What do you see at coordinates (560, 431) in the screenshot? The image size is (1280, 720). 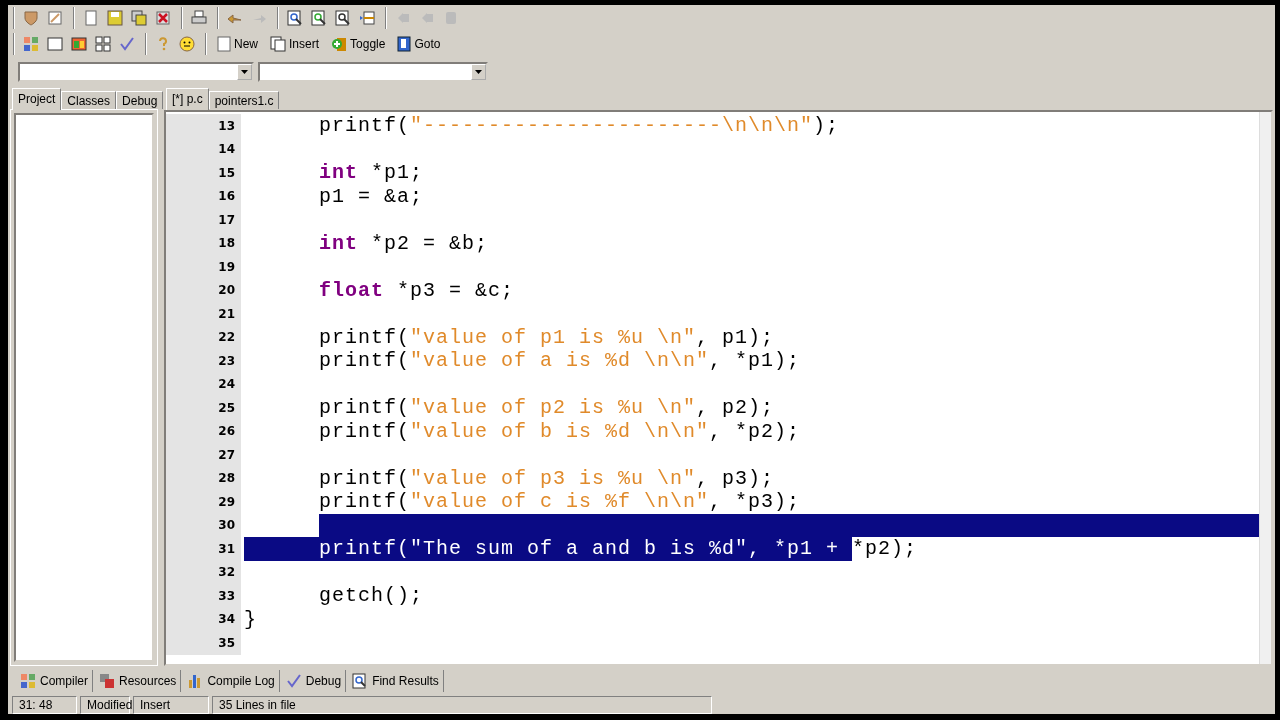 I see `code-string: "value of b is %d \n\n"` at bounding box center [560, 431].